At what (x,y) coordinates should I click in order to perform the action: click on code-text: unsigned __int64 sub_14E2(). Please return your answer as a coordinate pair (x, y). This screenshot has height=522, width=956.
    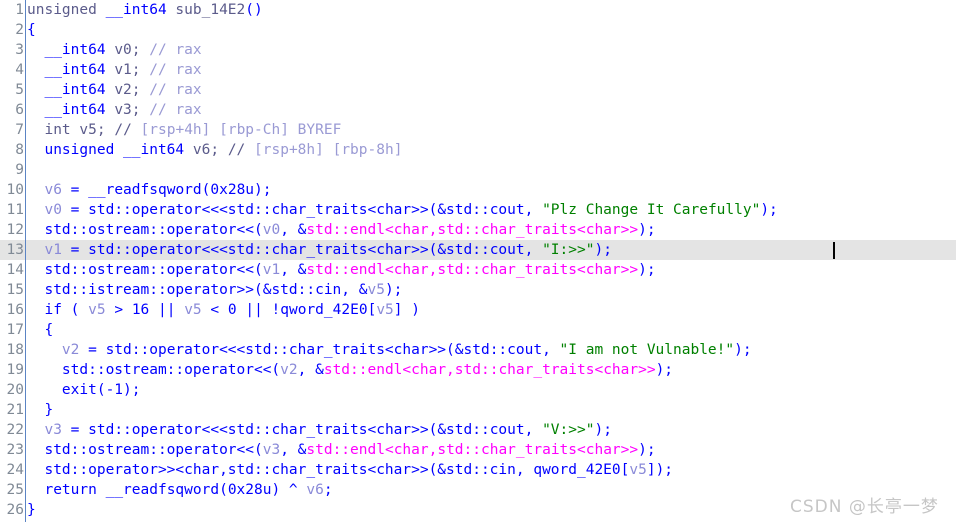
    Looking at the image, I should click on (143, 10).